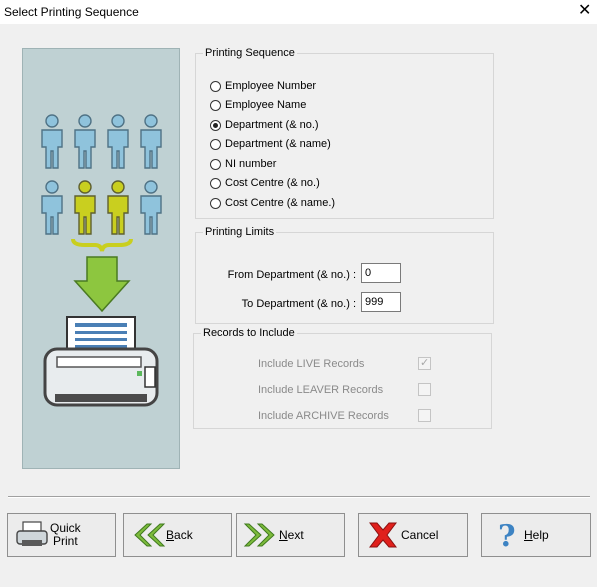 This screenshot has height=587, width=597. Describe the element at coordinates (240, 232) in the screenshot. I see `printing-limits-legend: Printing Limits` at that location.